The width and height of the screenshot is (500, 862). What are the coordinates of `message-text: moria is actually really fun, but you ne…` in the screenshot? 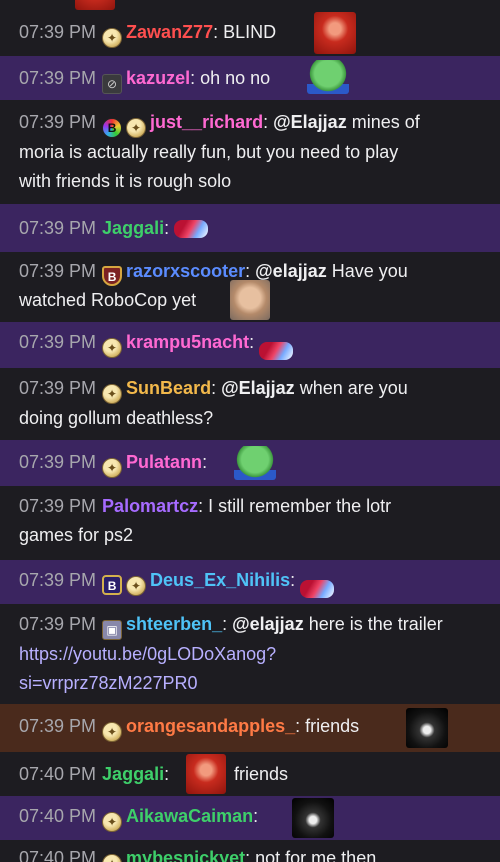 It's located at (209, 152).